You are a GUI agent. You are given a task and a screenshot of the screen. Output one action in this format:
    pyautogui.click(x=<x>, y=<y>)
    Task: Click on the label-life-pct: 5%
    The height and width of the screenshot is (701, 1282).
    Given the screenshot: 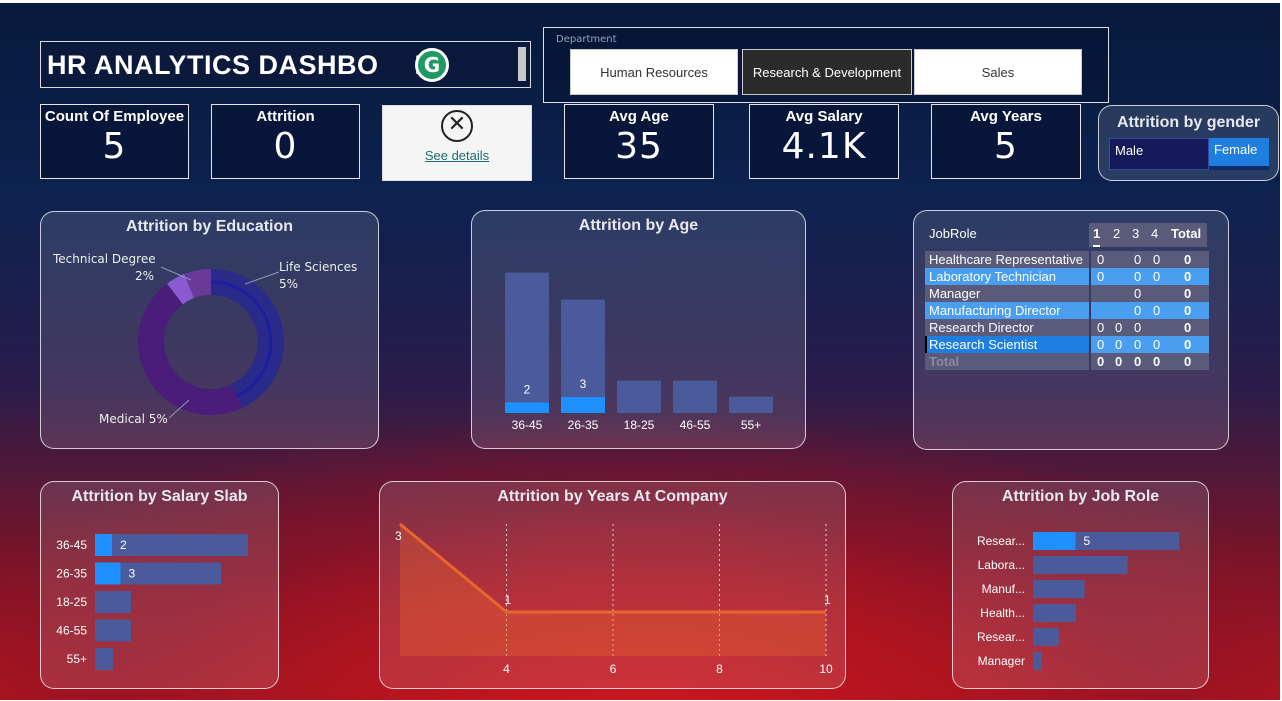 What is the action you would take?
    pyautogui.click(x=289, y=284)
    